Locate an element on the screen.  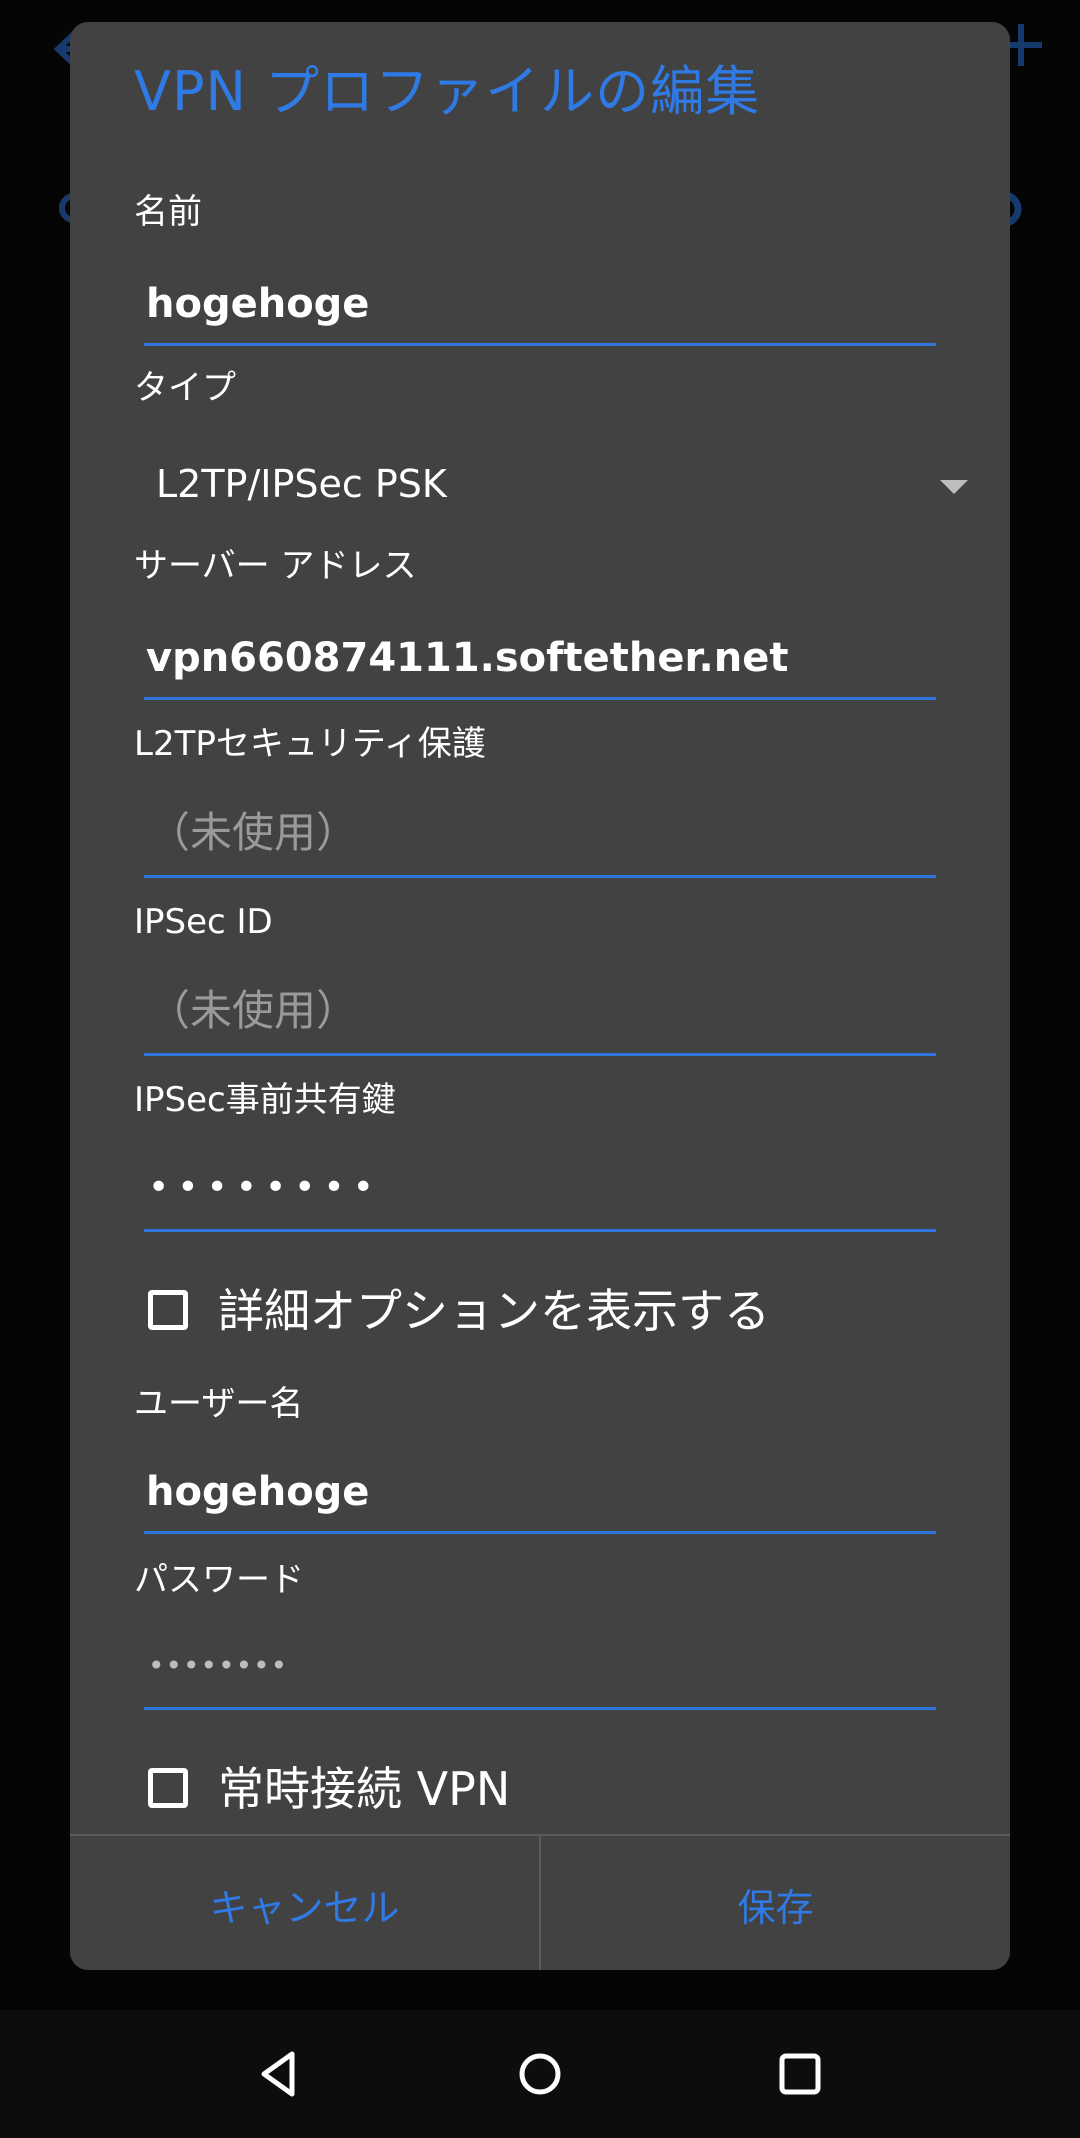
name-field-container is located at coordinates (540, 306).